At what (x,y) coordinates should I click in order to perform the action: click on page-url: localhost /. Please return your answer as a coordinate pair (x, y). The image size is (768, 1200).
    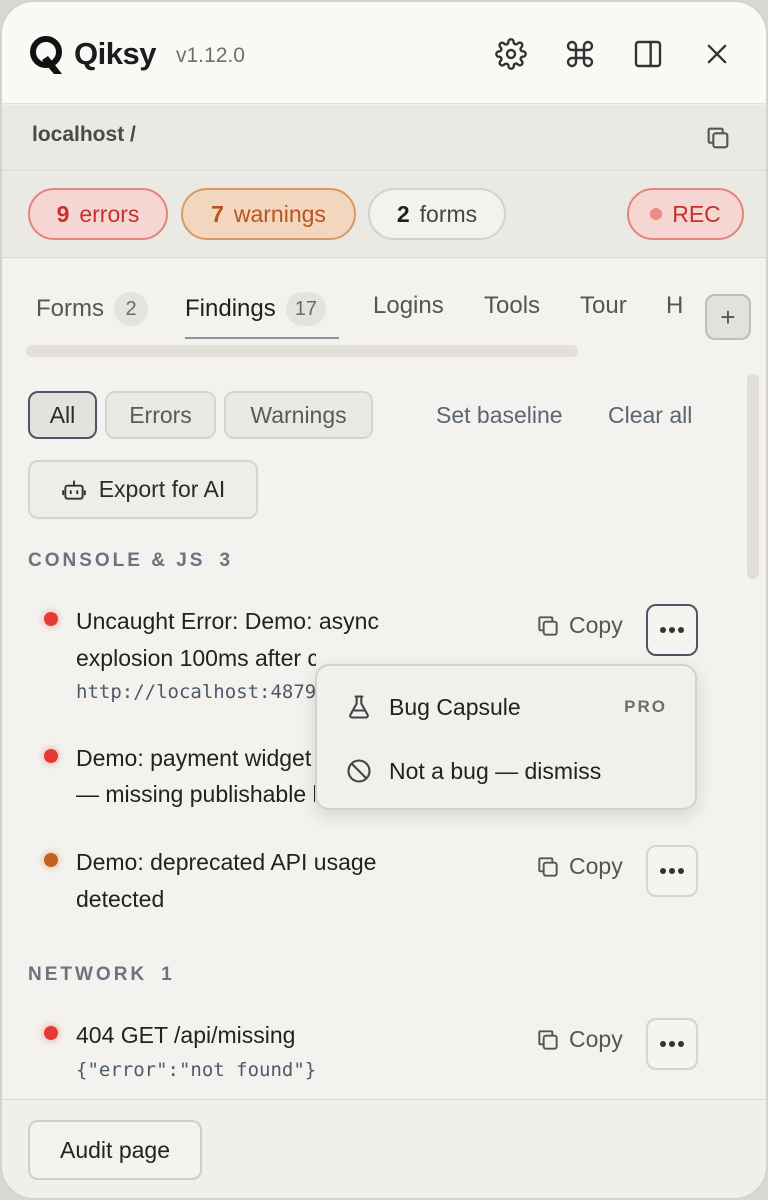
    Looking at the image, I should click on (84, 134).